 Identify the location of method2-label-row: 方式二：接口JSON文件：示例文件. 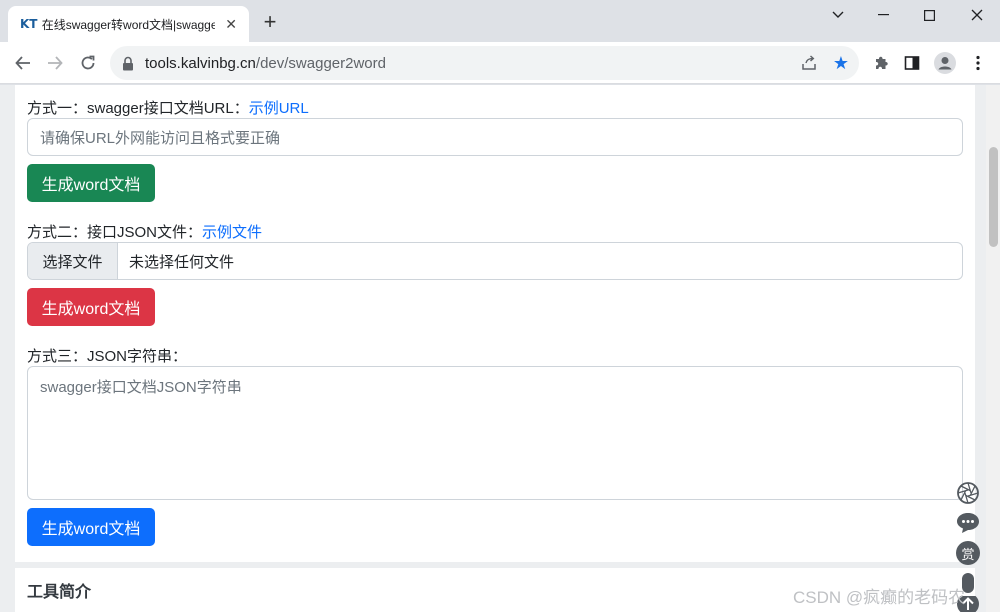
(144, 231).